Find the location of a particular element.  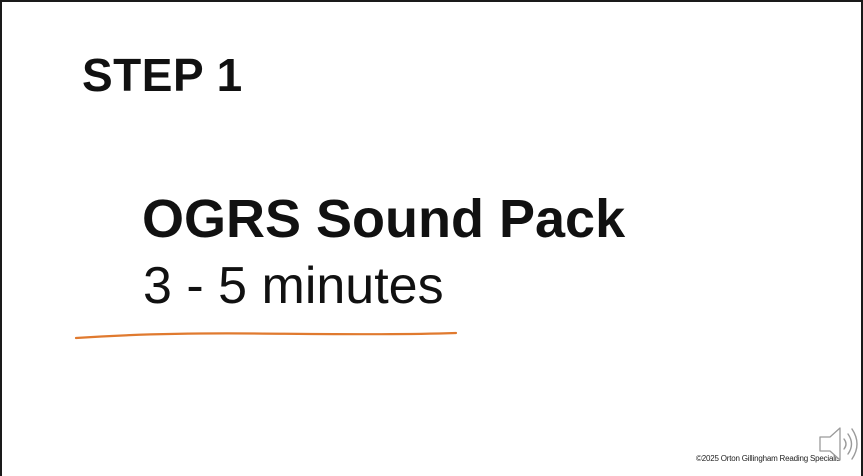

step-title: STEP 1 is located at coordinates (162, 75).